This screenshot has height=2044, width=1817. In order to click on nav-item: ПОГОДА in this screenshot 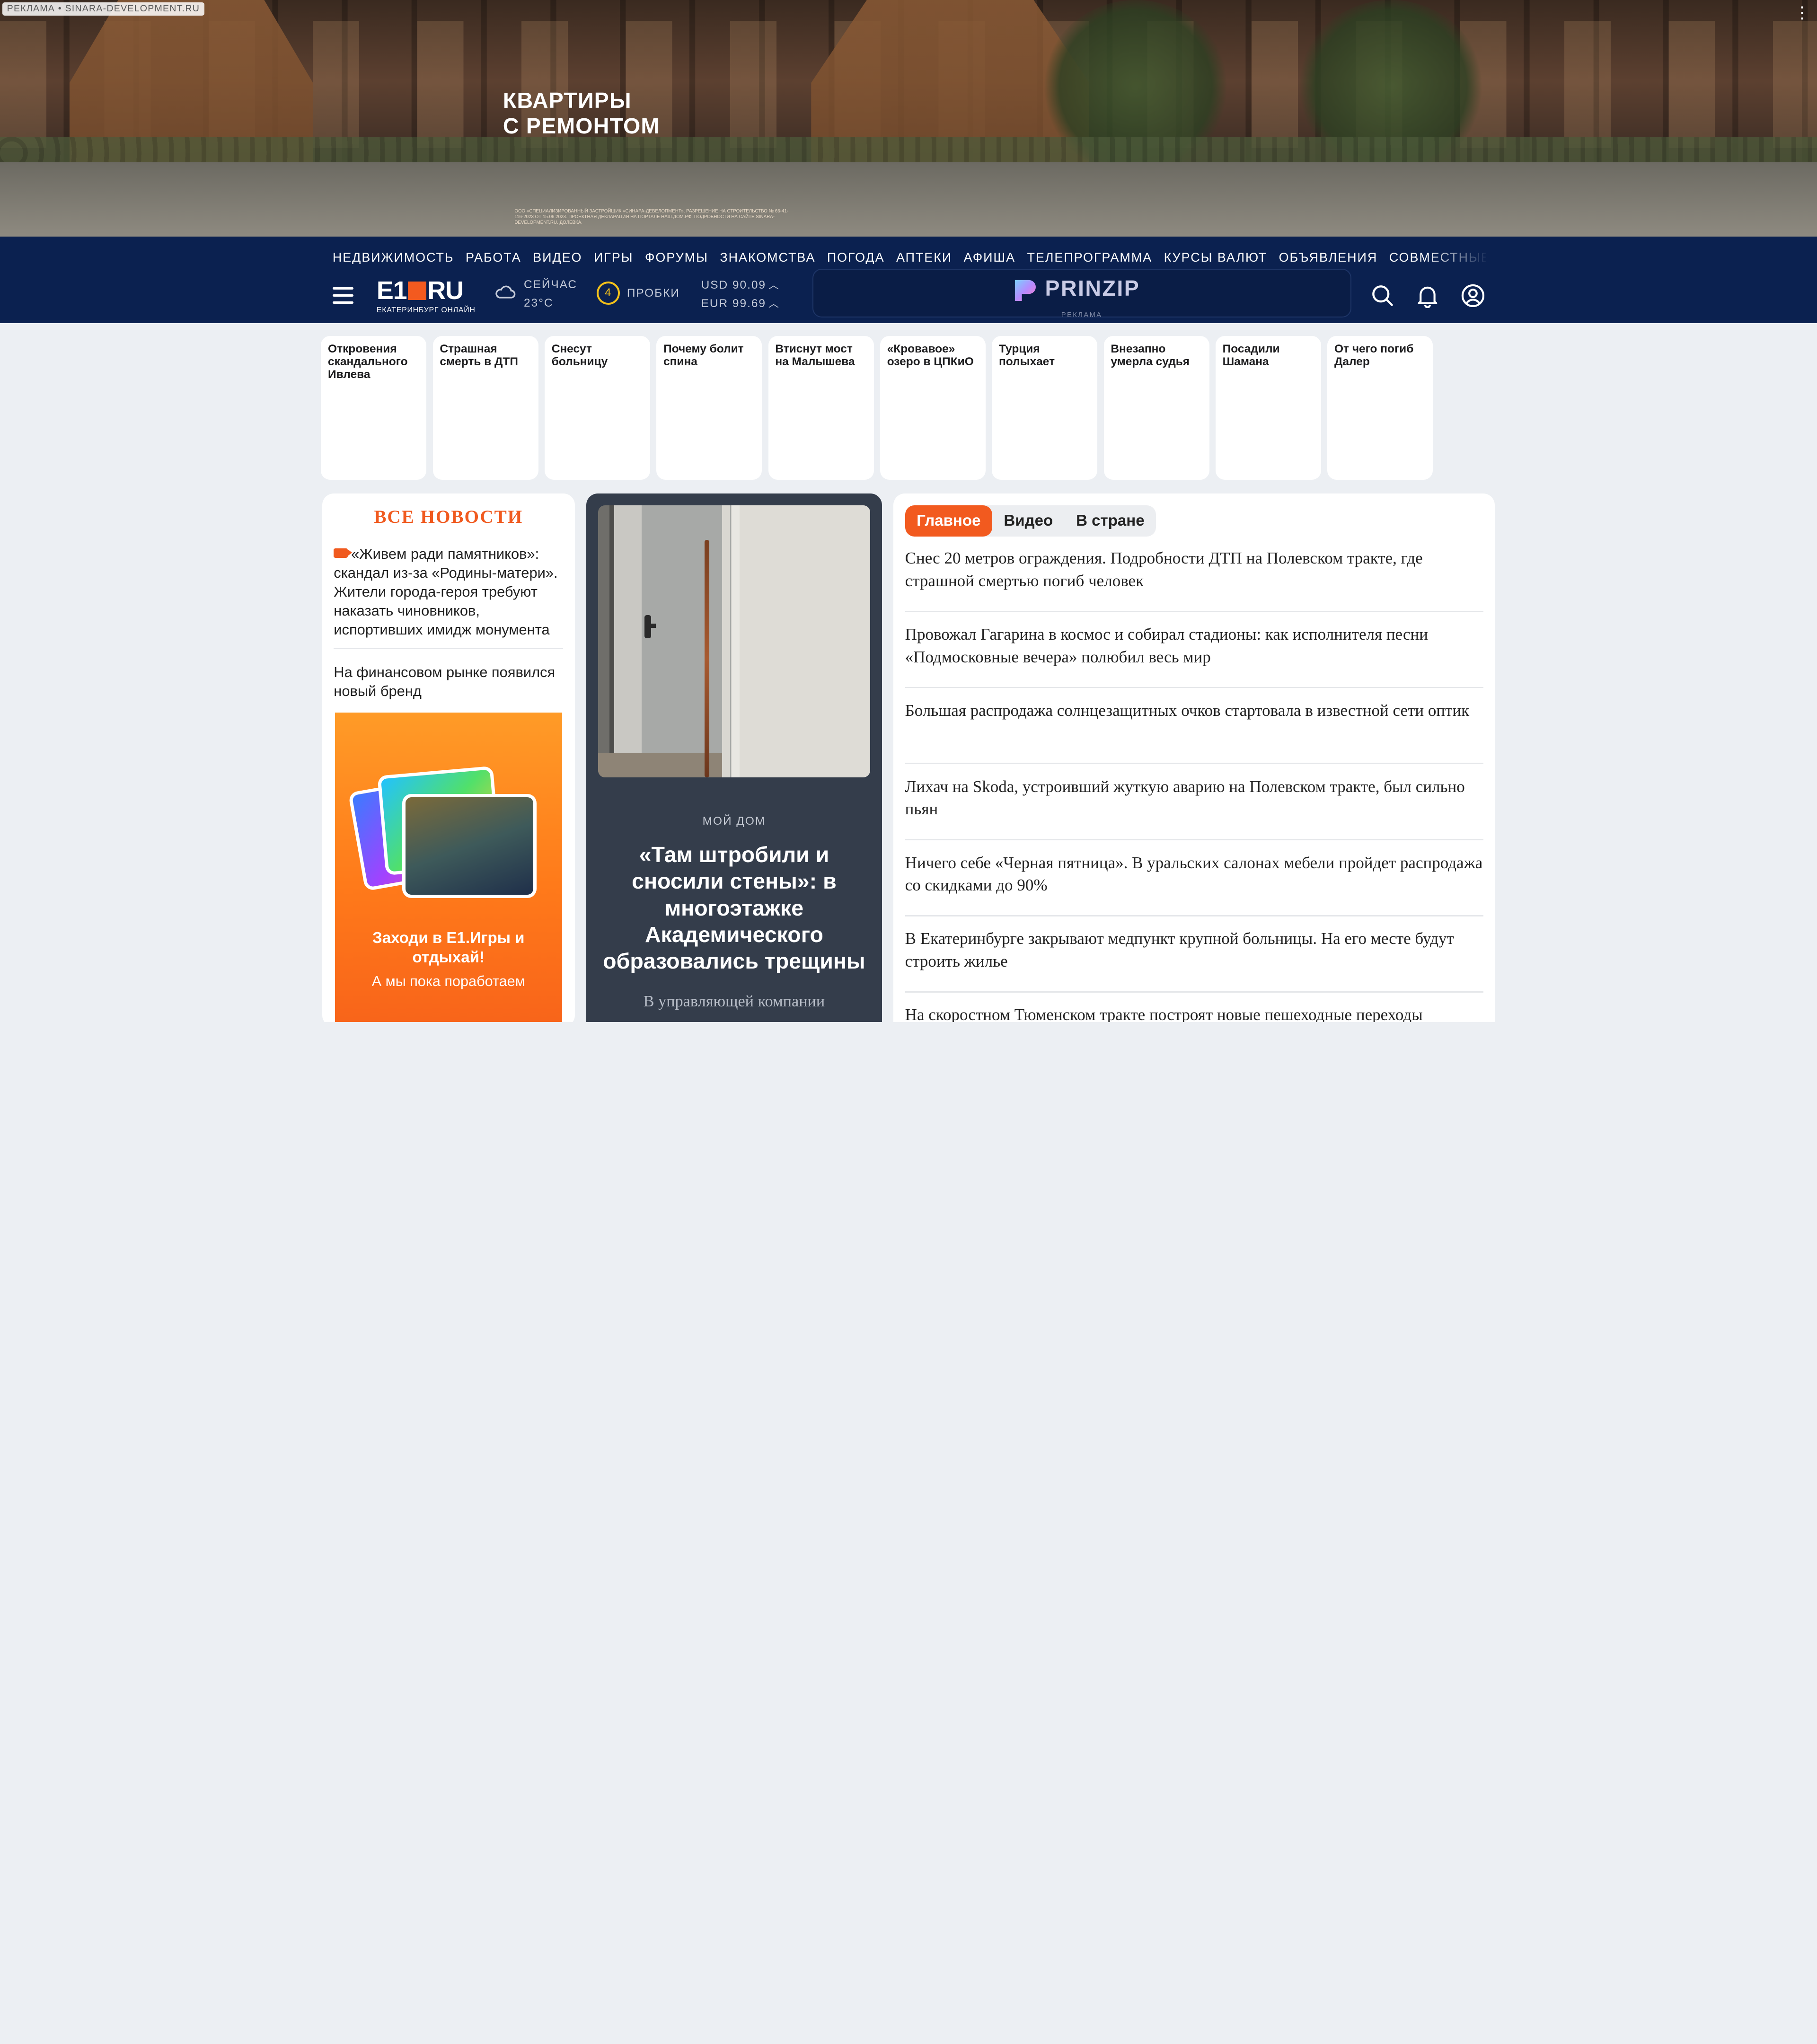, I will do `click(856, 256)`.